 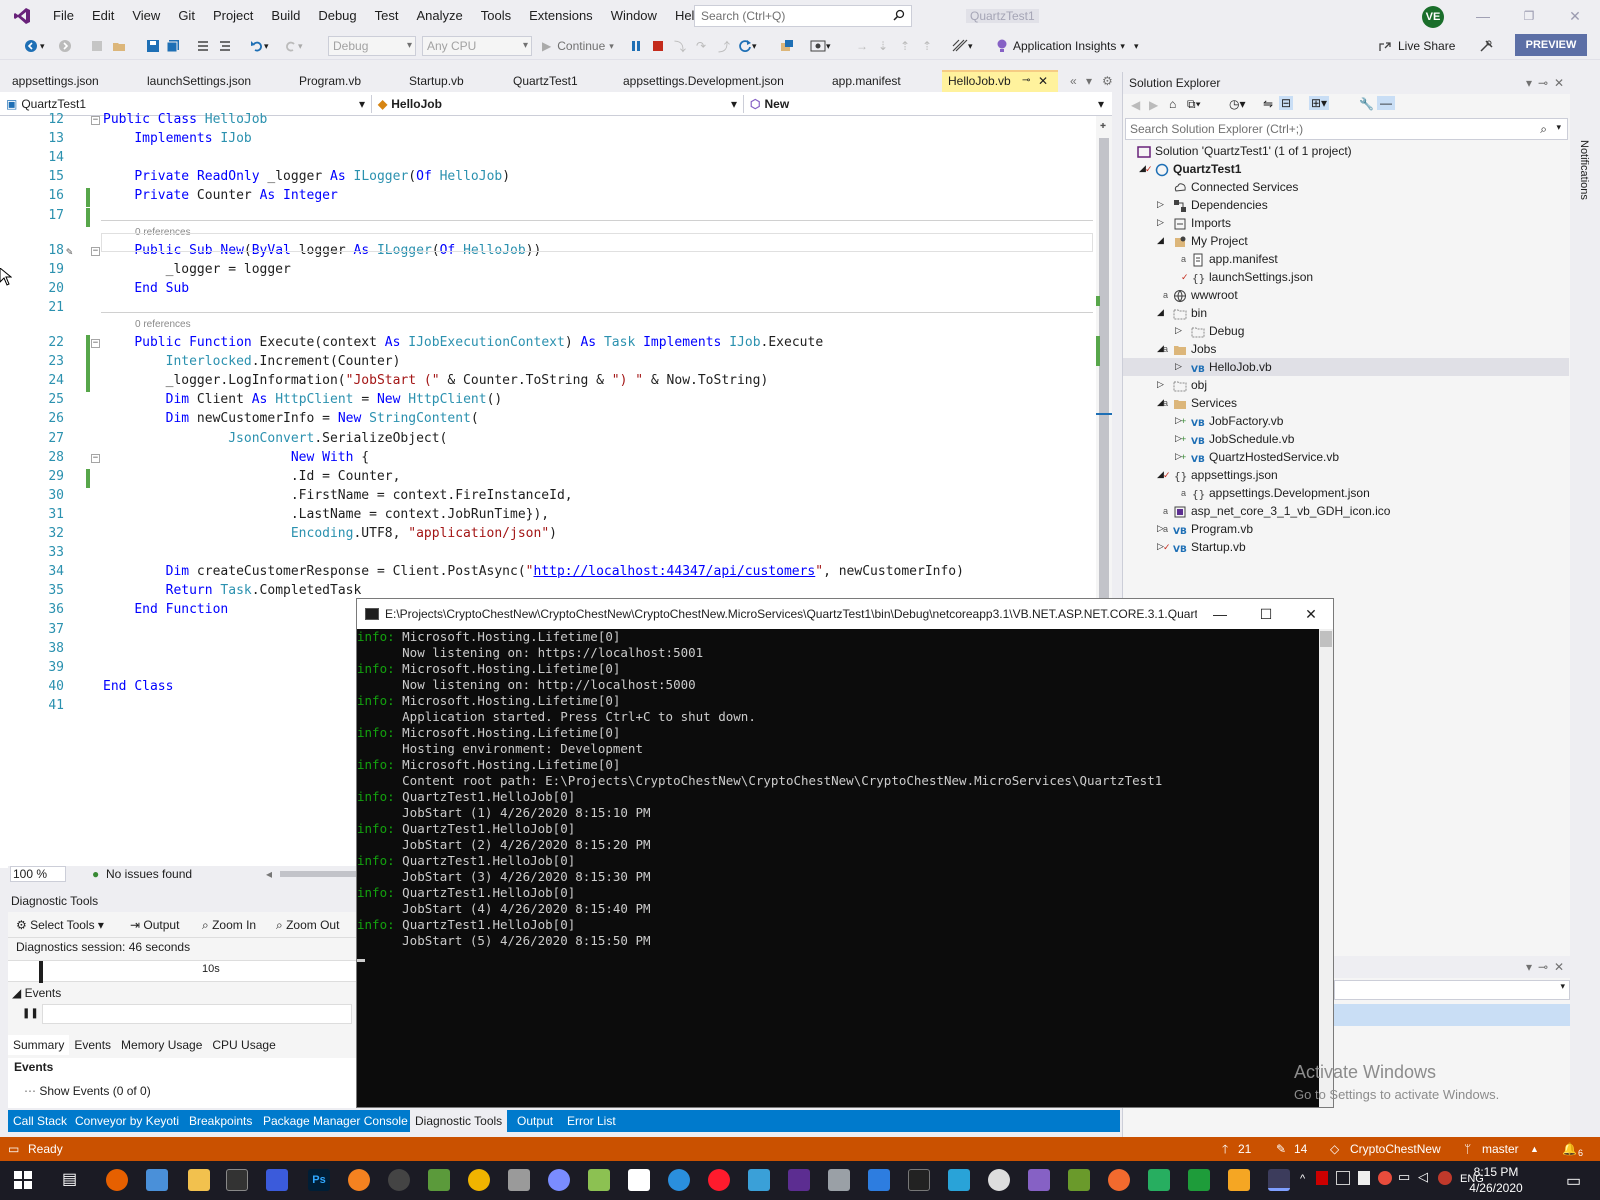 What do you see at coordinates (1237, 439) in the screenshot?
I see `tree-item: + VB JobSchedule.vb` at bounding box center [1237, 439].